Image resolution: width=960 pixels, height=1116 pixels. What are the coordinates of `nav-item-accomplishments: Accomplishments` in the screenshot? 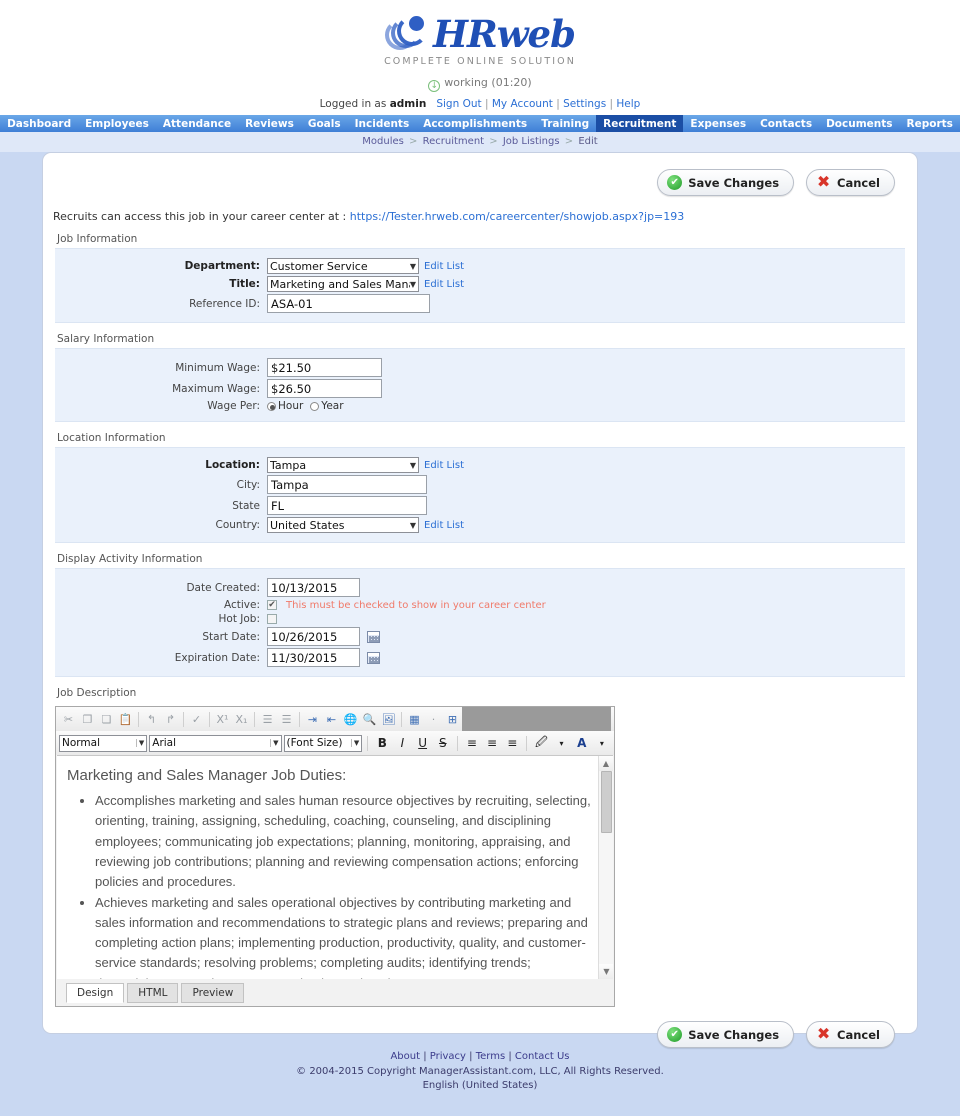 It's located at (475, 123).